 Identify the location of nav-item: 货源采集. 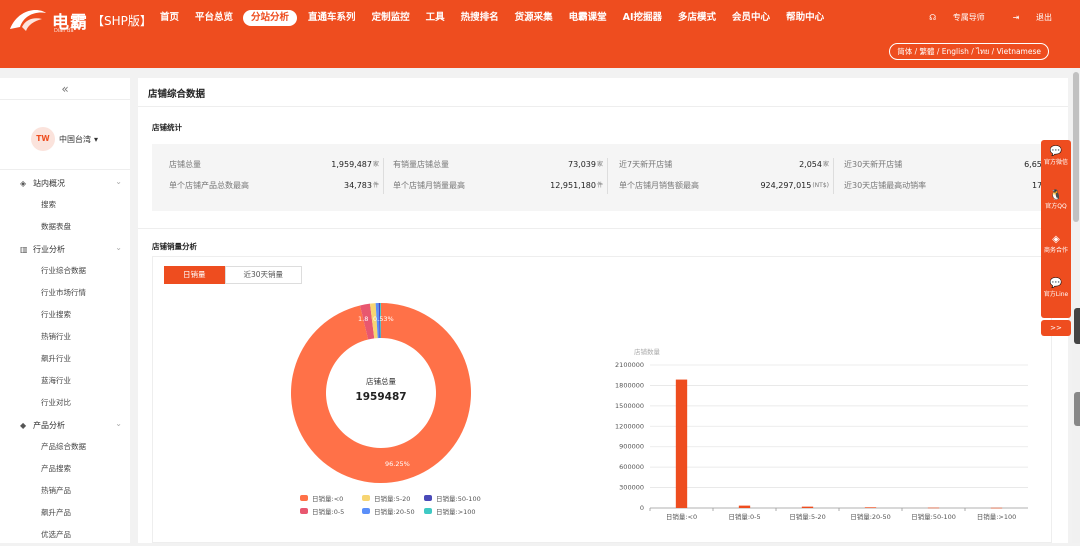
(534, 18).